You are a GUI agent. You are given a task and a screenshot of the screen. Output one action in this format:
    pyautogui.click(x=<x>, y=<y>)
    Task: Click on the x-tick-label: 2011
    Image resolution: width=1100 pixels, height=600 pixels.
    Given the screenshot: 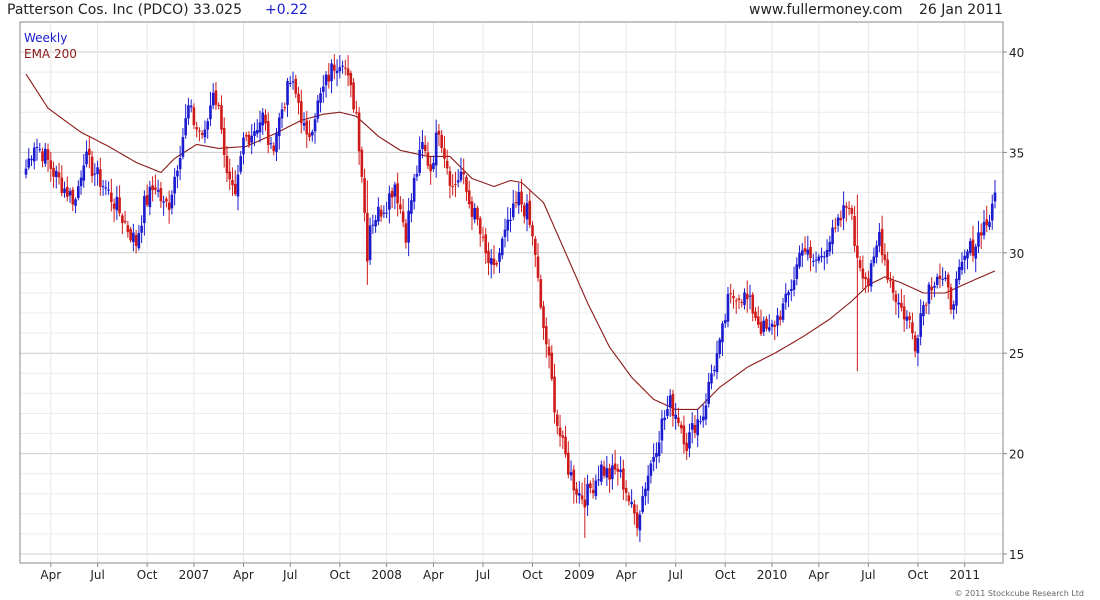 What is the action you would take?
    pyautogui.click(x=964, y=575)
    